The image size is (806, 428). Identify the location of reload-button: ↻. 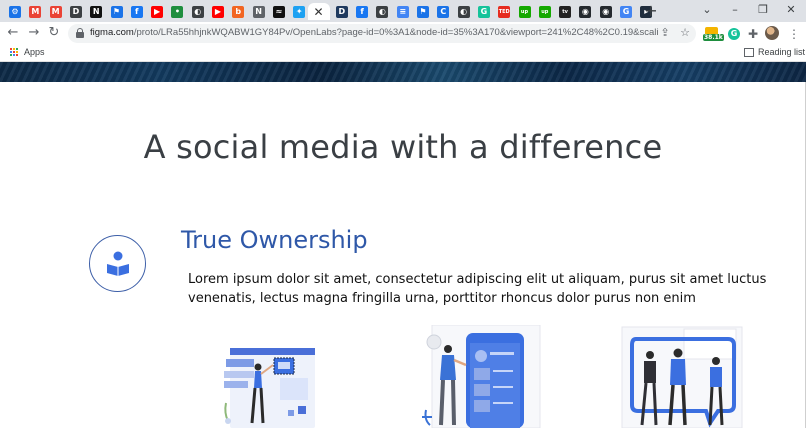
(54, 33).